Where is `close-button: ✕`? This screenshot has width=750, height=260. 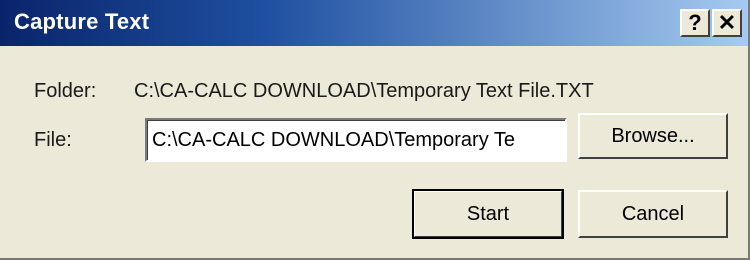
close-button: ✕ is located at coordinates (727, 23).